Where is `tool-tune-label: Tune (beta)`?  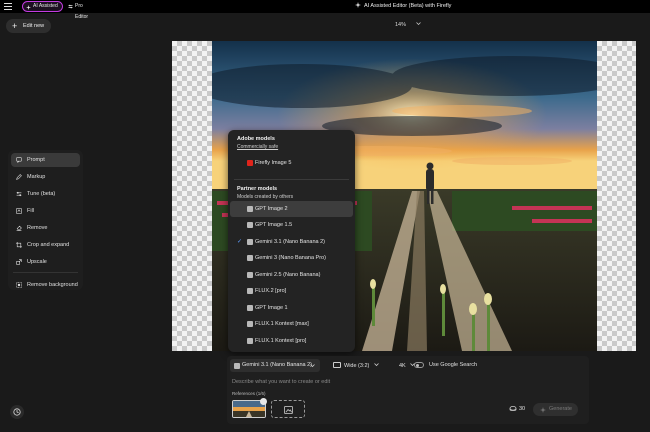 tool-tune-label: Tune (beta) is located at coordinates (41, 194).